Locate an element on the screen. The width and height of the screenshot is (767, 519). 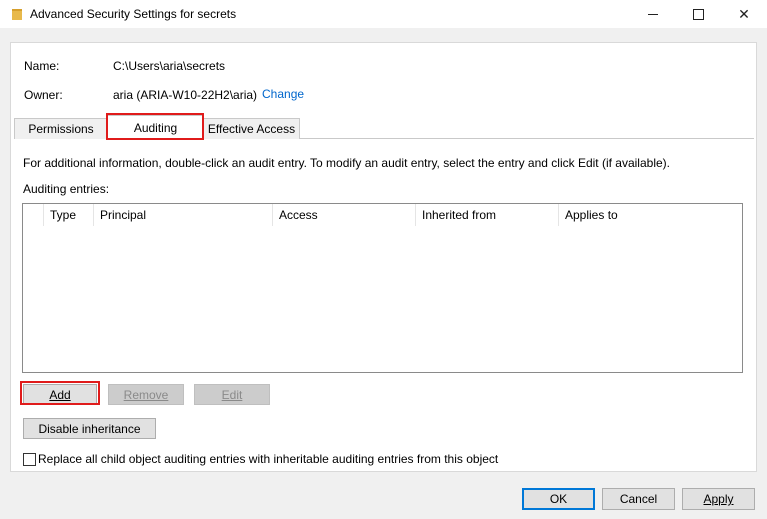
cancel-button-label: Cancel is located at coordinates (638, 499).